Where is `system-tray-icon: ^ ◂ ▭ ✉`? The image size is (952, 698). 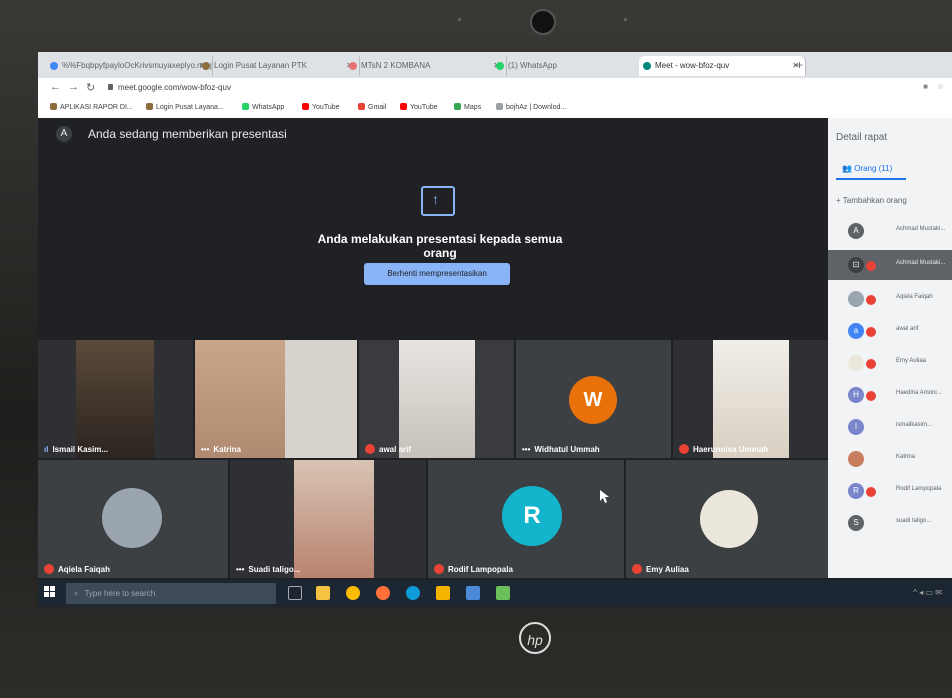 system-tray-icon: ^ ◂ ▭ ✉ is located at coordinates (927, 592).